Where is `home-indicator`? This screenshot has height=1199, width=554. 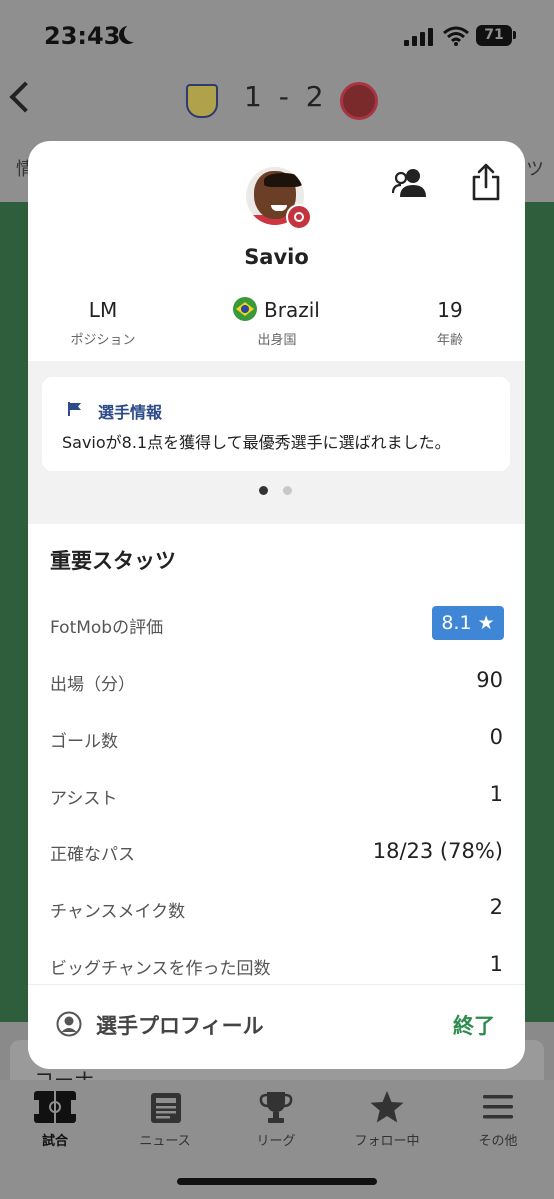
home-indicator is located at coordinates (277, 1181).